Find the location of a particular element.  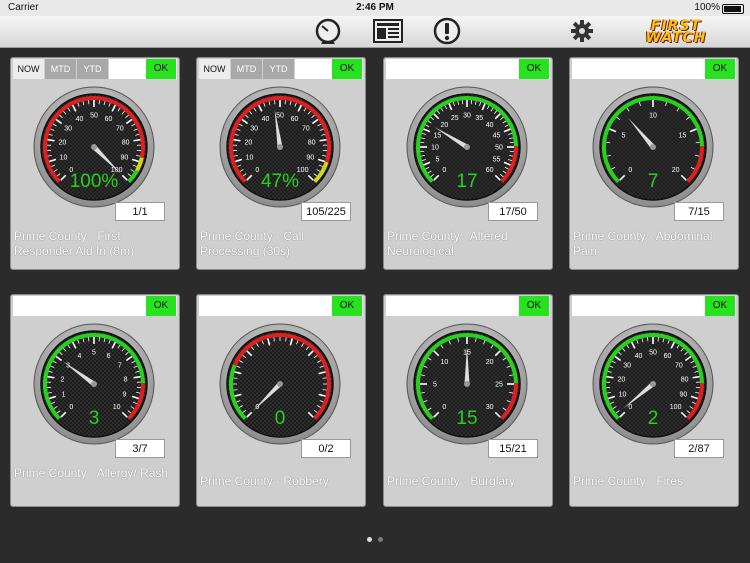

gauge-dial: 0 5 10 15 20 7 is located at coordinates (653, 147).